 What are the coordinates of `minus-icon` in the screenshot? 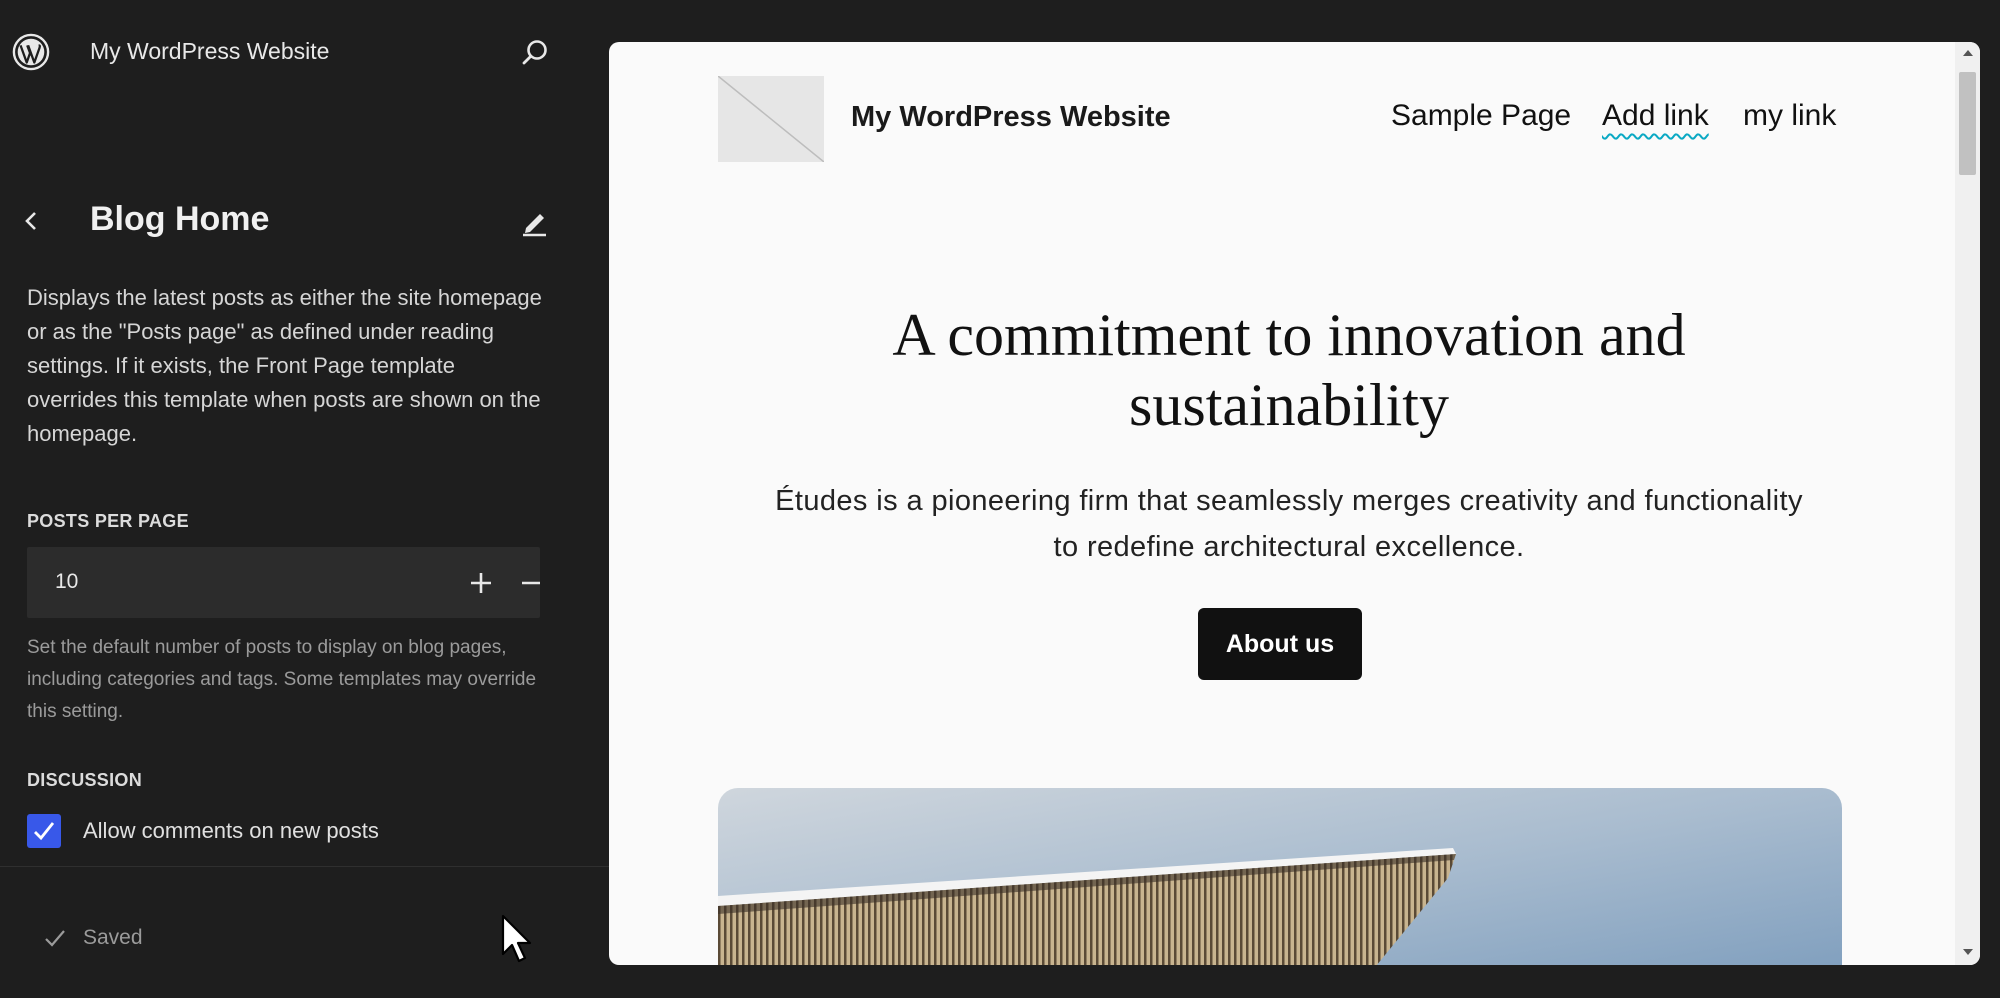 It's located at (531, 583).